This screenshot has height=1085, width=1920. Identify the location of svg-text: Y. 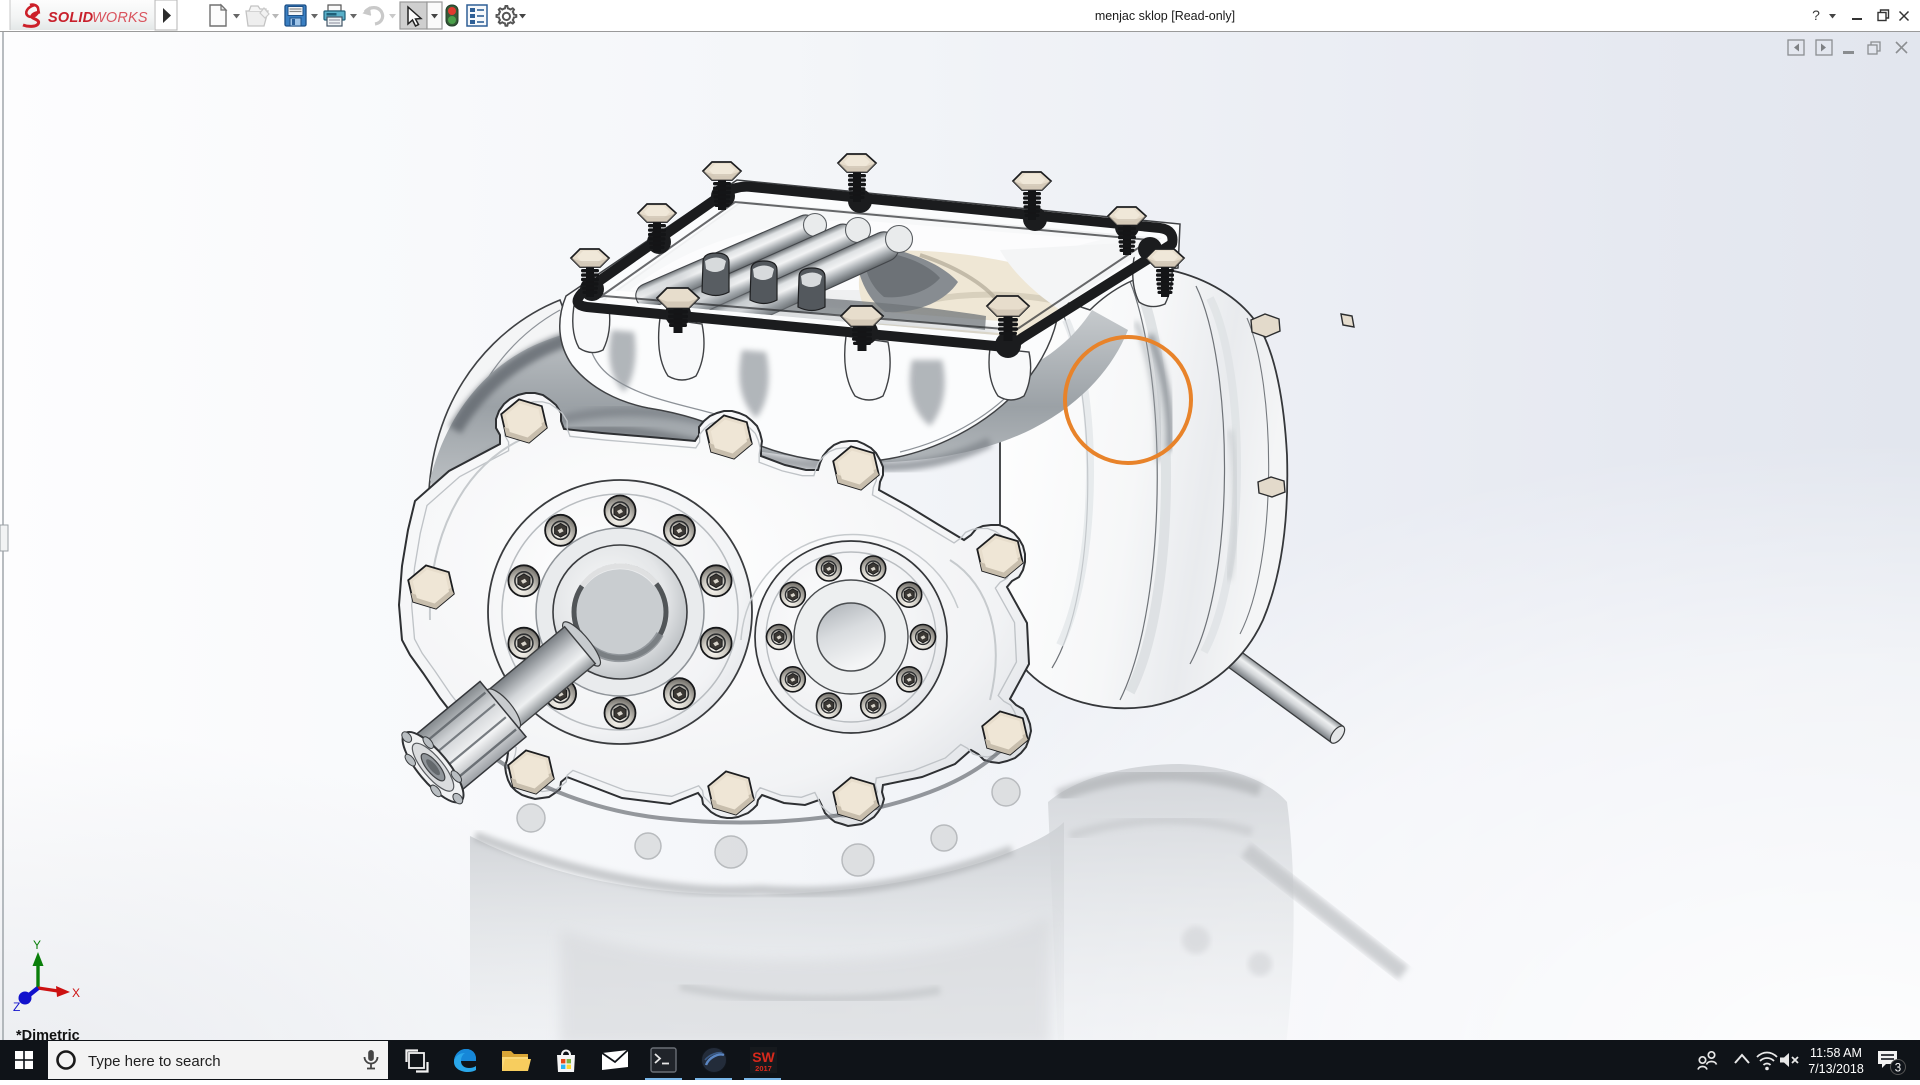
(37, 945).